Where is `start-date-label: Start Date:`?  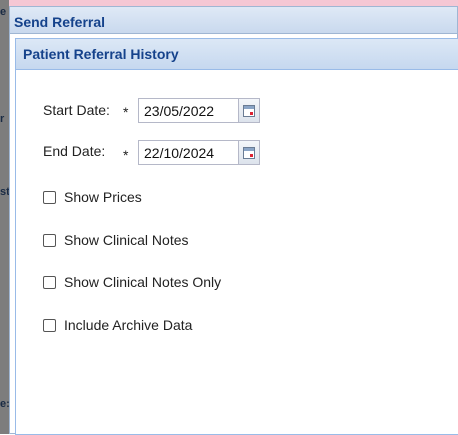 start-date-label: Start Date: is located at coordinates (76, 110).